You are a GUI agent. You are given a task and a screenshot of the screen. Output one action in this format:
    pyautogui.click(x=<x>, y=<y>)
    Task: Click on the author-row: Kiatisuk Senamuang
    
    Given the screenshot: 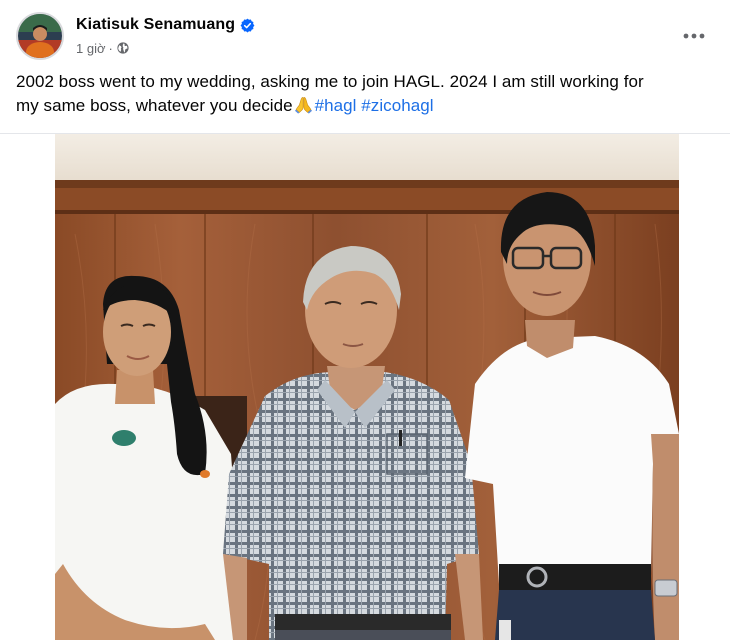 What is the action you would take?
    pyautogui.click(x=165, y=25)
    